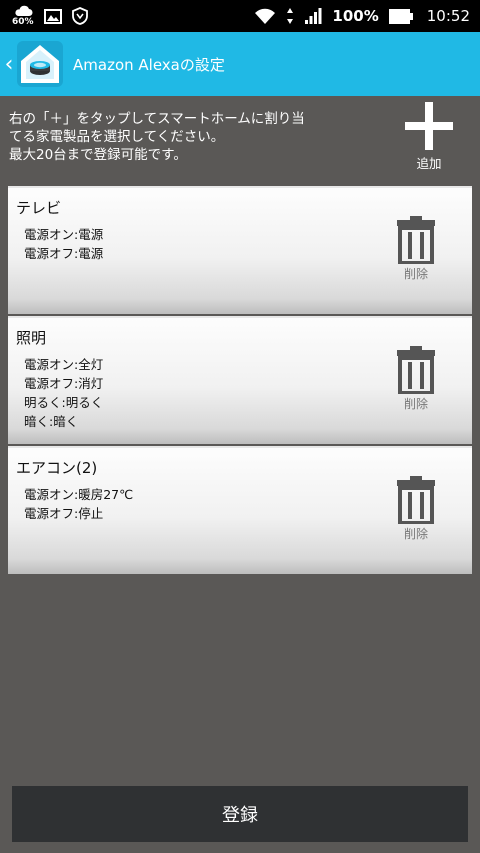 This screenshot has width=480, height=853. I want to click on device-commands: 電源オン:電源 電源オフ:電源, so click(63, 244).